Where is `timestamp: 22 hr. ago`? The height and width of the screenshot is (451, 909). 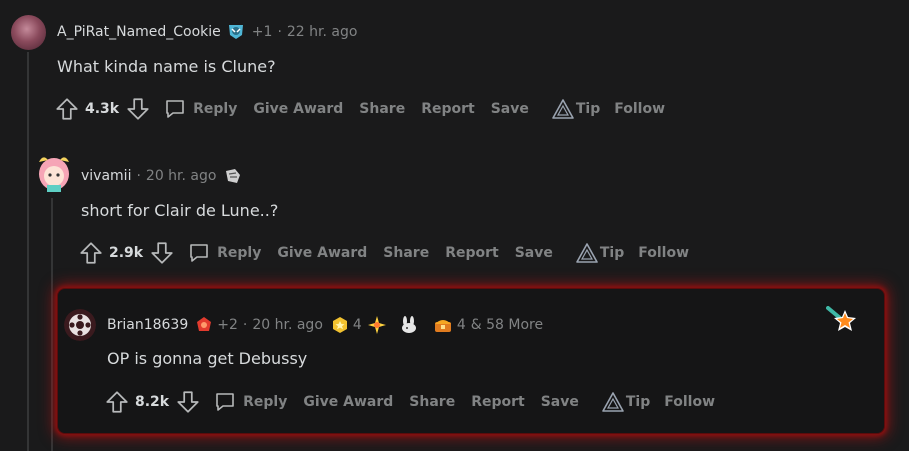 timestamp: 22 hr. ago is located at coordinates (322, 32).